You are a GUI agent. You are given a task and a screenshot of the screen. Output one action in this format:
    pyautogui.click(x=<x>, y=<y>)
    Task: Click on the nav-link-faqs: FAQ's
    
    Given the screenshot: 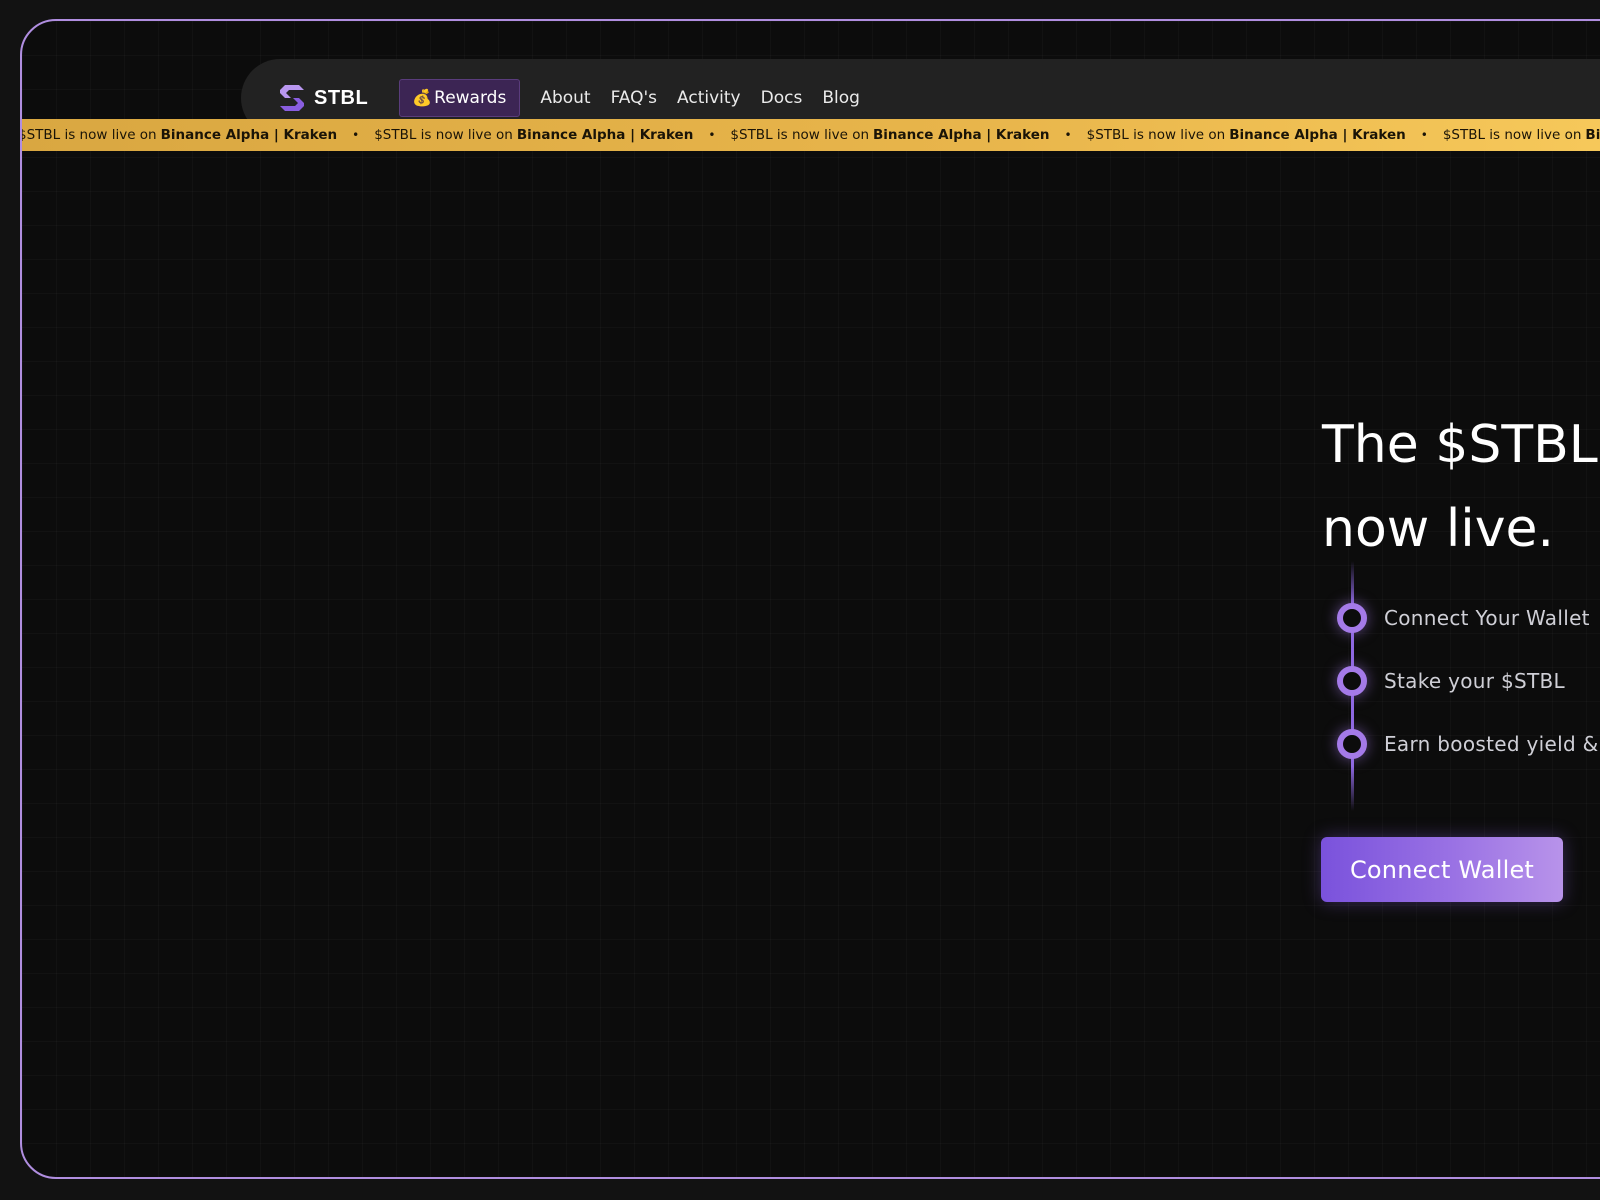 What is the action you would take?
    pyautogui.click(x=634, y=98)
    